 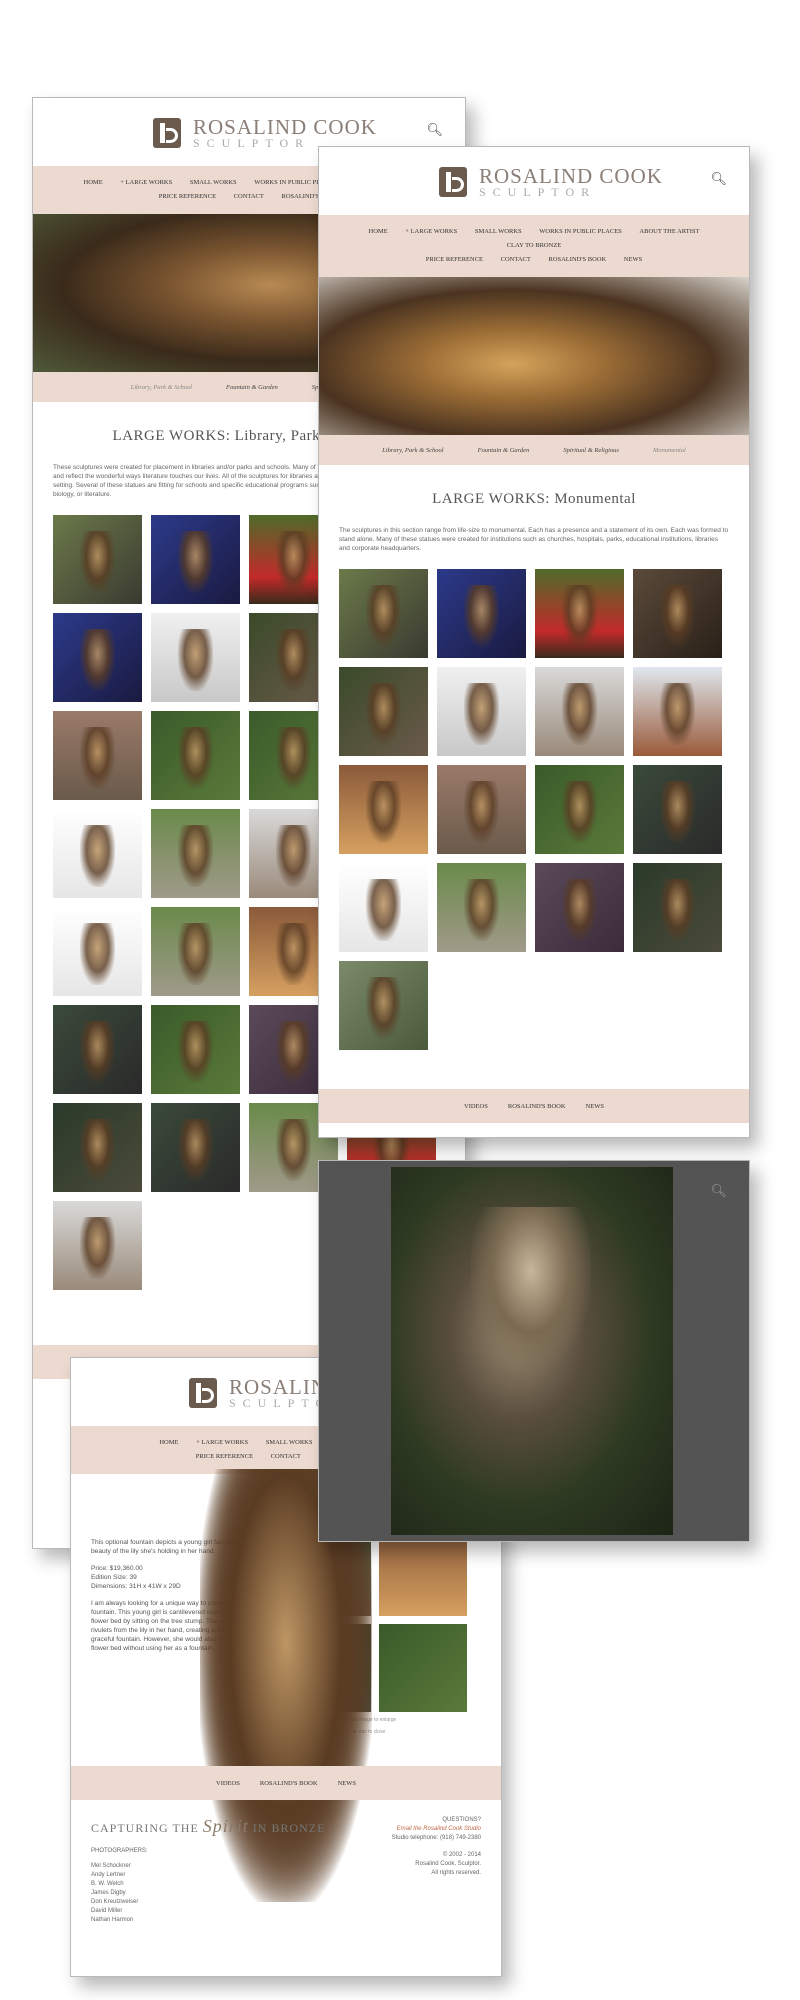 I want to click on phone: Studio telephone: (918) 749-2380, so click(x=436, y=1838).